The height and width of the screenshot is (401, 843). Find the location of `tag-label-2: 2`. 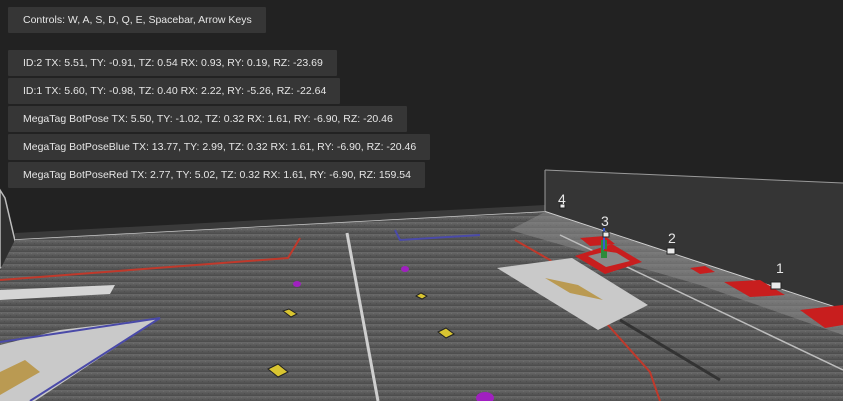

tag-label-2: 2 is located at coordinates (672, 238).